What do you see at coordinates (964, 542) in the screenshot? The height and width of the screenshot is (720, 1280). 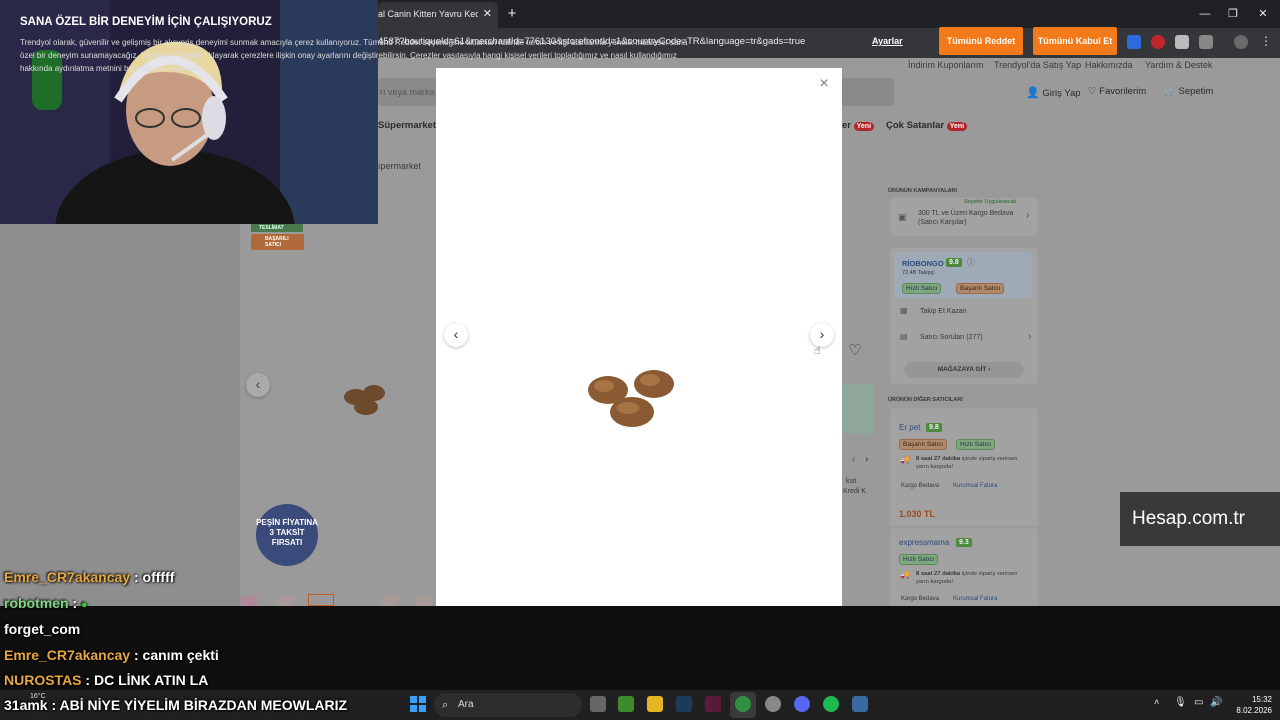 I see `seller-score: 9.3` at bounding box center [964, 542].